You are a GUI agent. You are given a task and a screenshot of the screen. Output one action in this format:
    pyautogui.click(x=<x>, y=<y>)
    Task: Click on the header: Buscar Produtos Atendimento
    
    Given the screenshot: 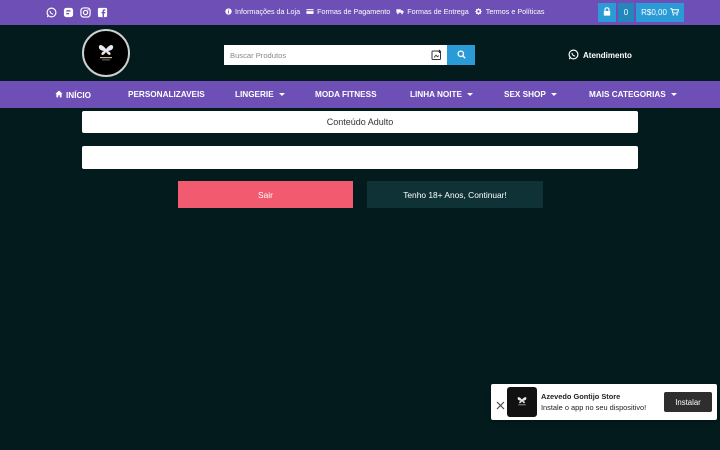 What is the action you would take?
    pyautogui.click(x=360, y=53)
    